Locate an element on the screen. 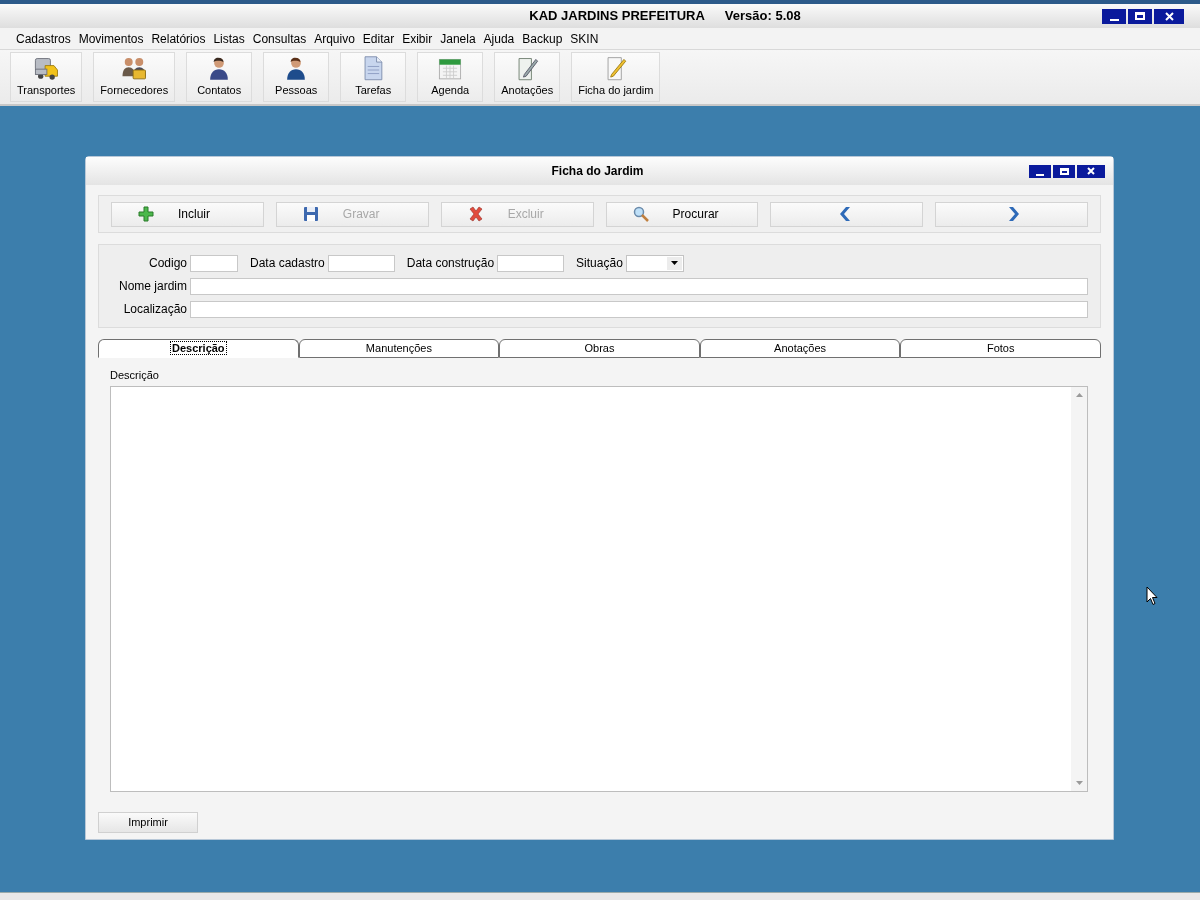  previous-button is located at coordinates (847, 214).